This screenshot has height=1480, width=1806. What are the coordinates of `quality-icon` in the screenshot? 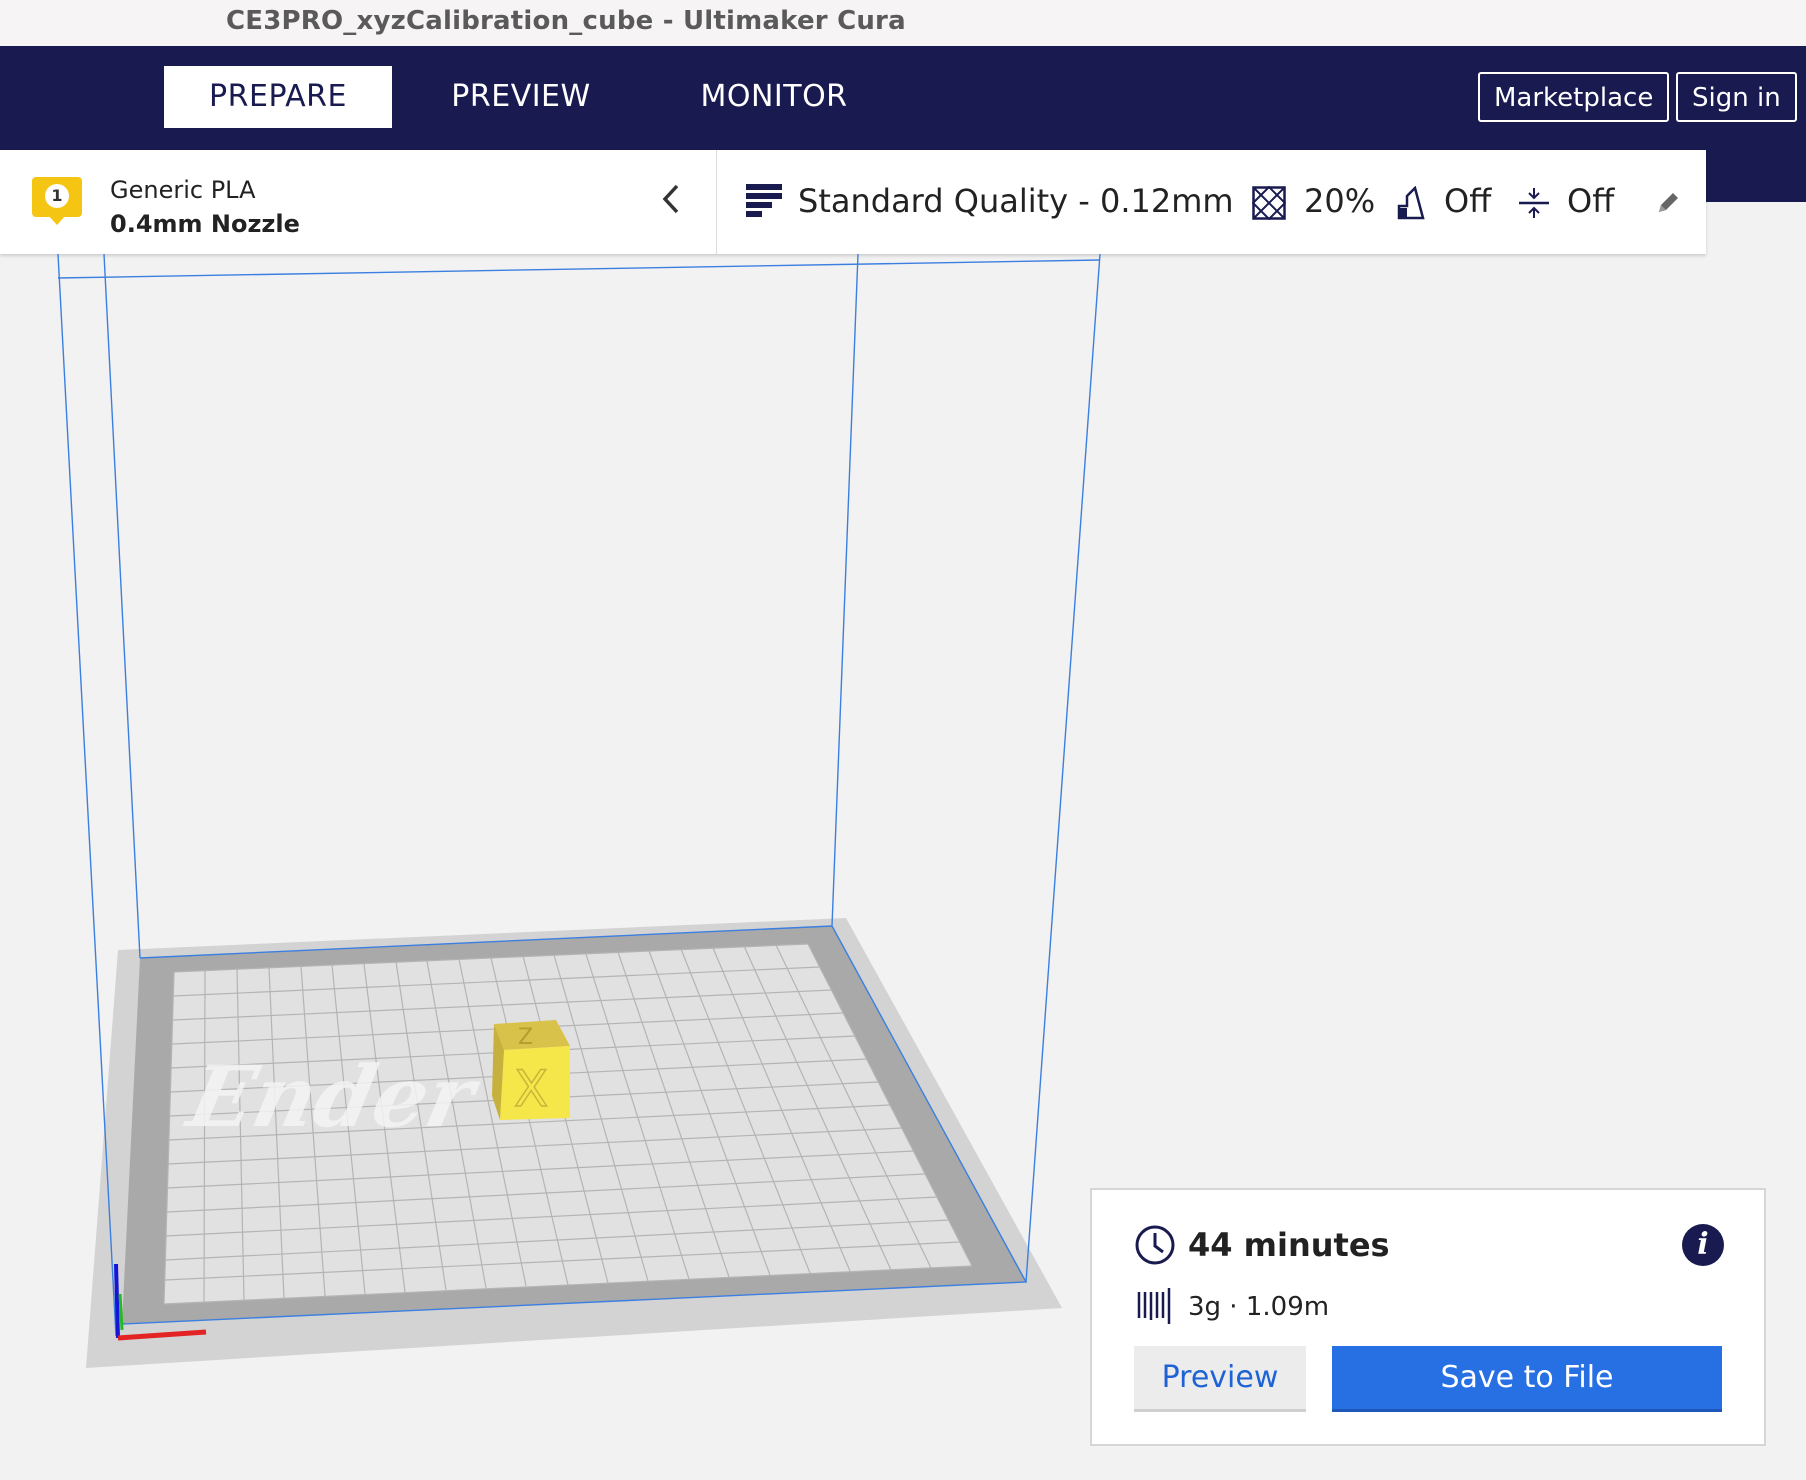 It's located at (764, 201).